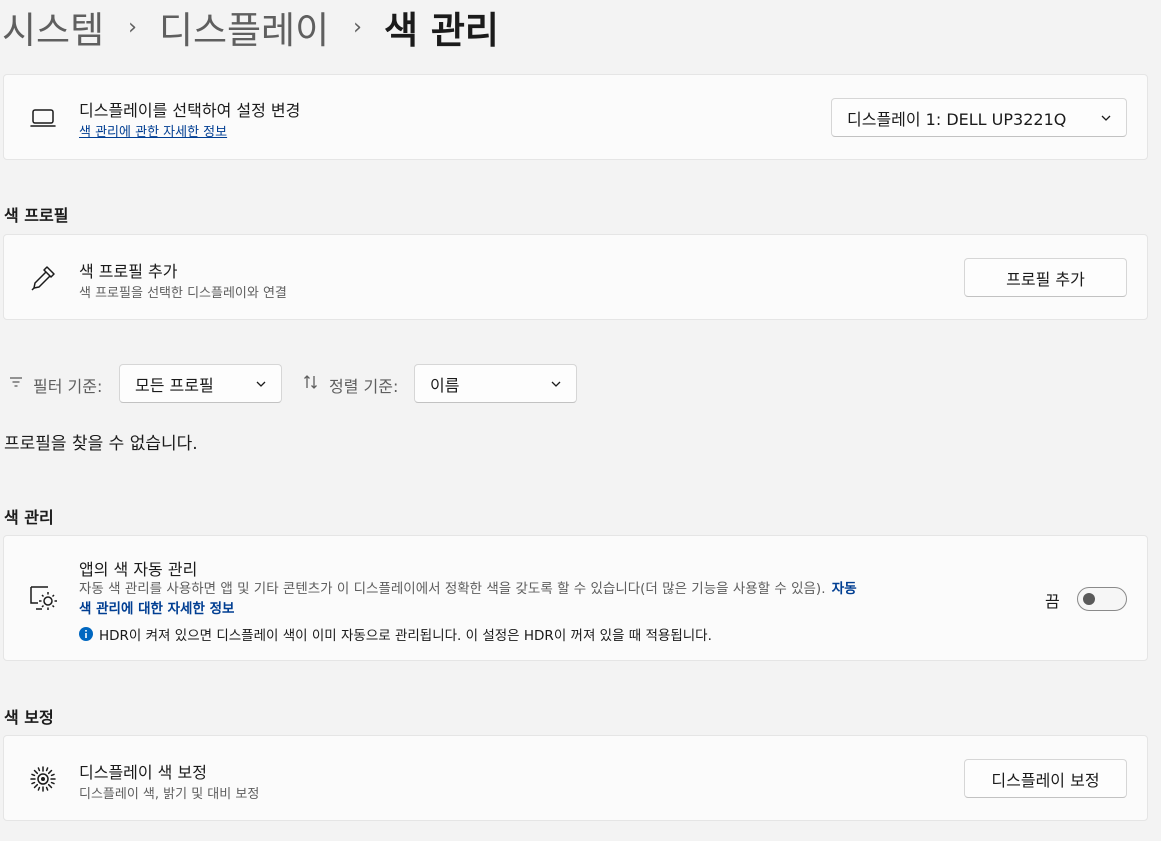 Image resolution: width=1161 pixels, height=841 pixels. What do you see at coordinates (445, 385) in the screenshot?
I see `sort-dropdown-value: 이름` at bounding box center [445, 385].